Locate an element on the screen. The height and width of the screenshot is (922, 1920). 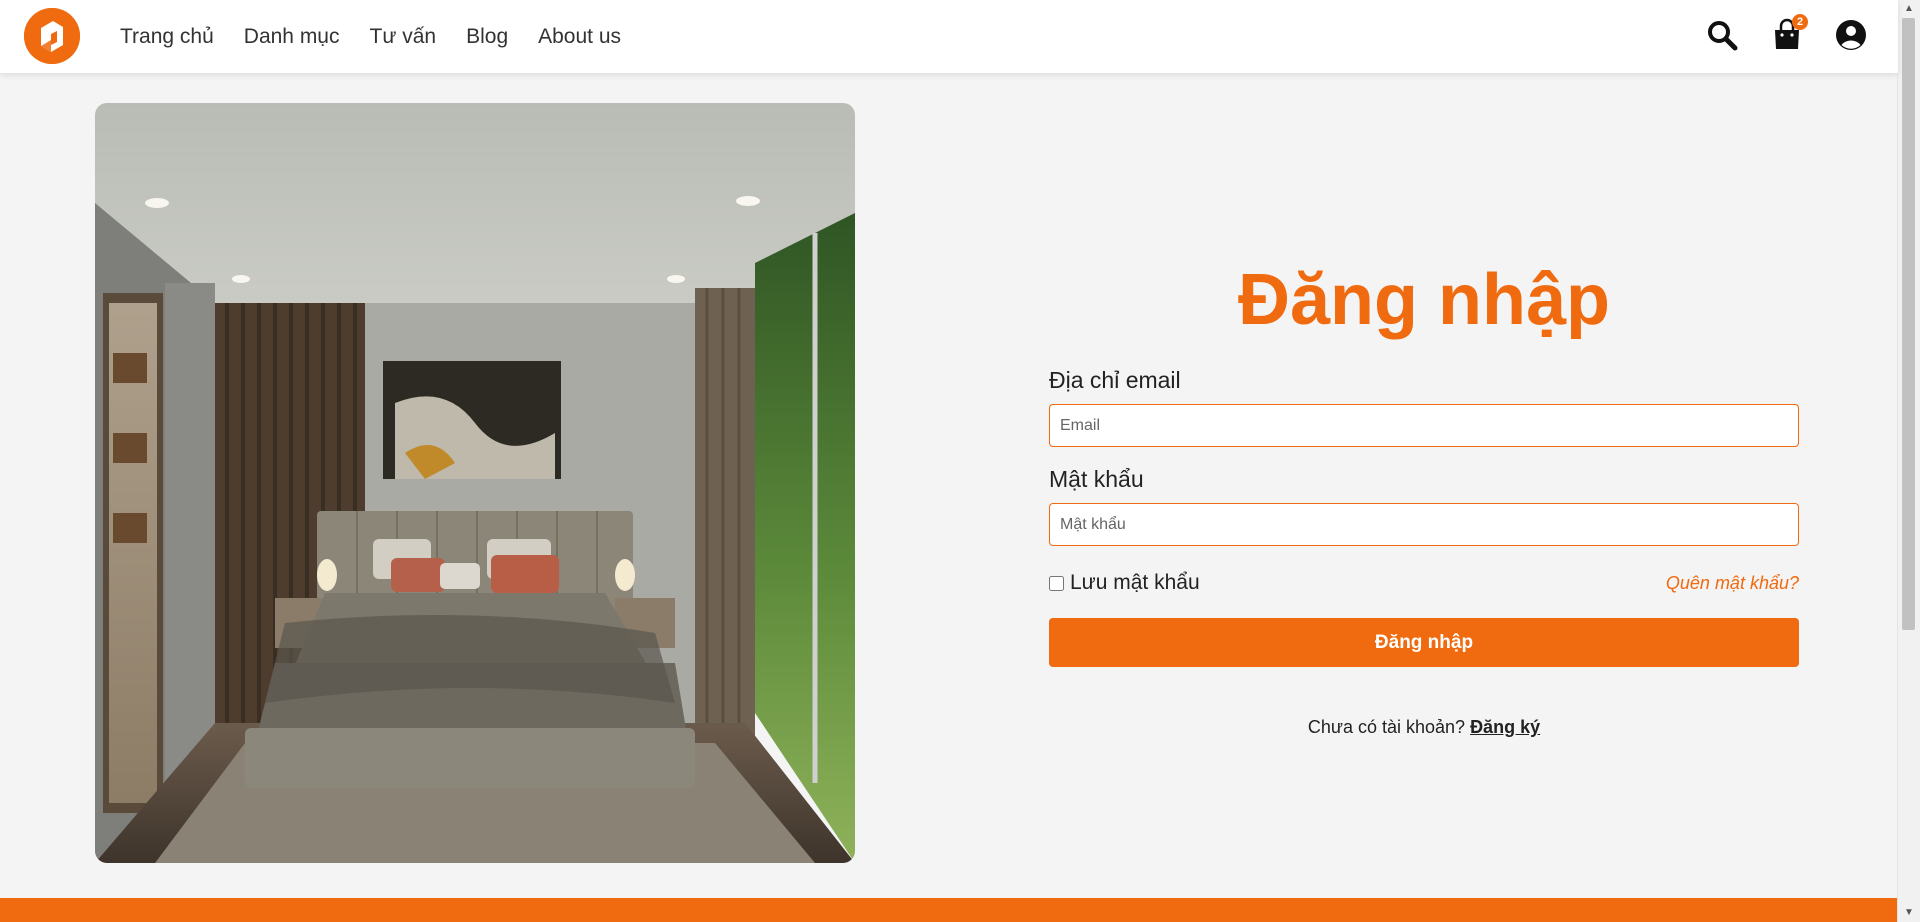
remember-label: Lưu mật khẩu is located at coordinates (1135, 582).